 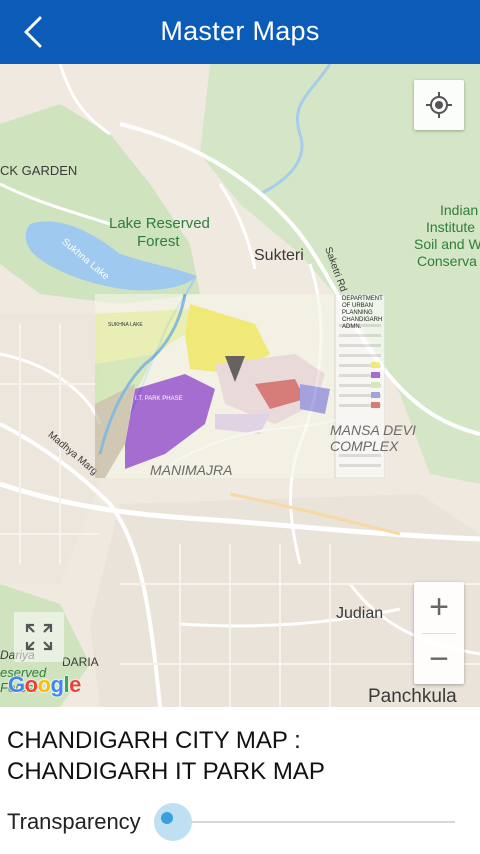 I want to click on my-location-button, so click(x=439, y=105).